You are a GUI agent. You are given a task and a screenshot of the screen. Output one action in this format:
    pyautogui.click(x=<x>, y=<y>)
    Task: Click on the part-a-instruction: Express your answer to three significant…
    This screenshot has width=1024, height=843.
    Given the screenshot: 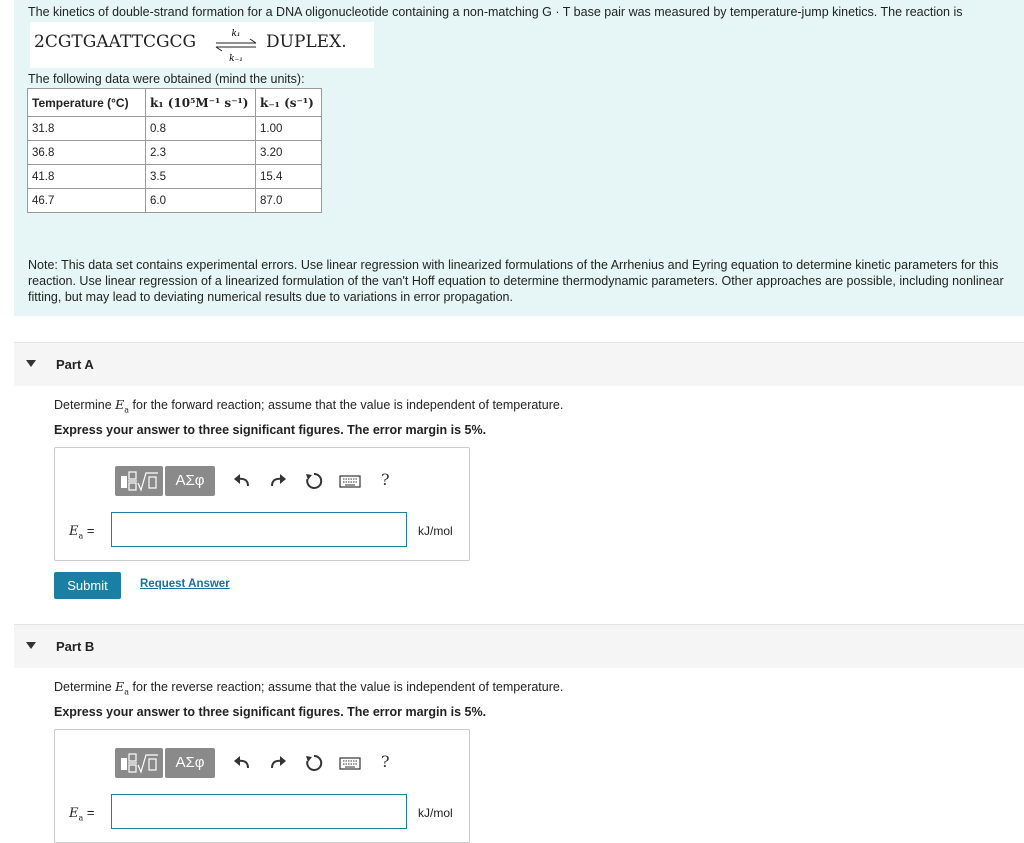 What is the action you would take?
    pyautogui.click(x=270, y=430)
    